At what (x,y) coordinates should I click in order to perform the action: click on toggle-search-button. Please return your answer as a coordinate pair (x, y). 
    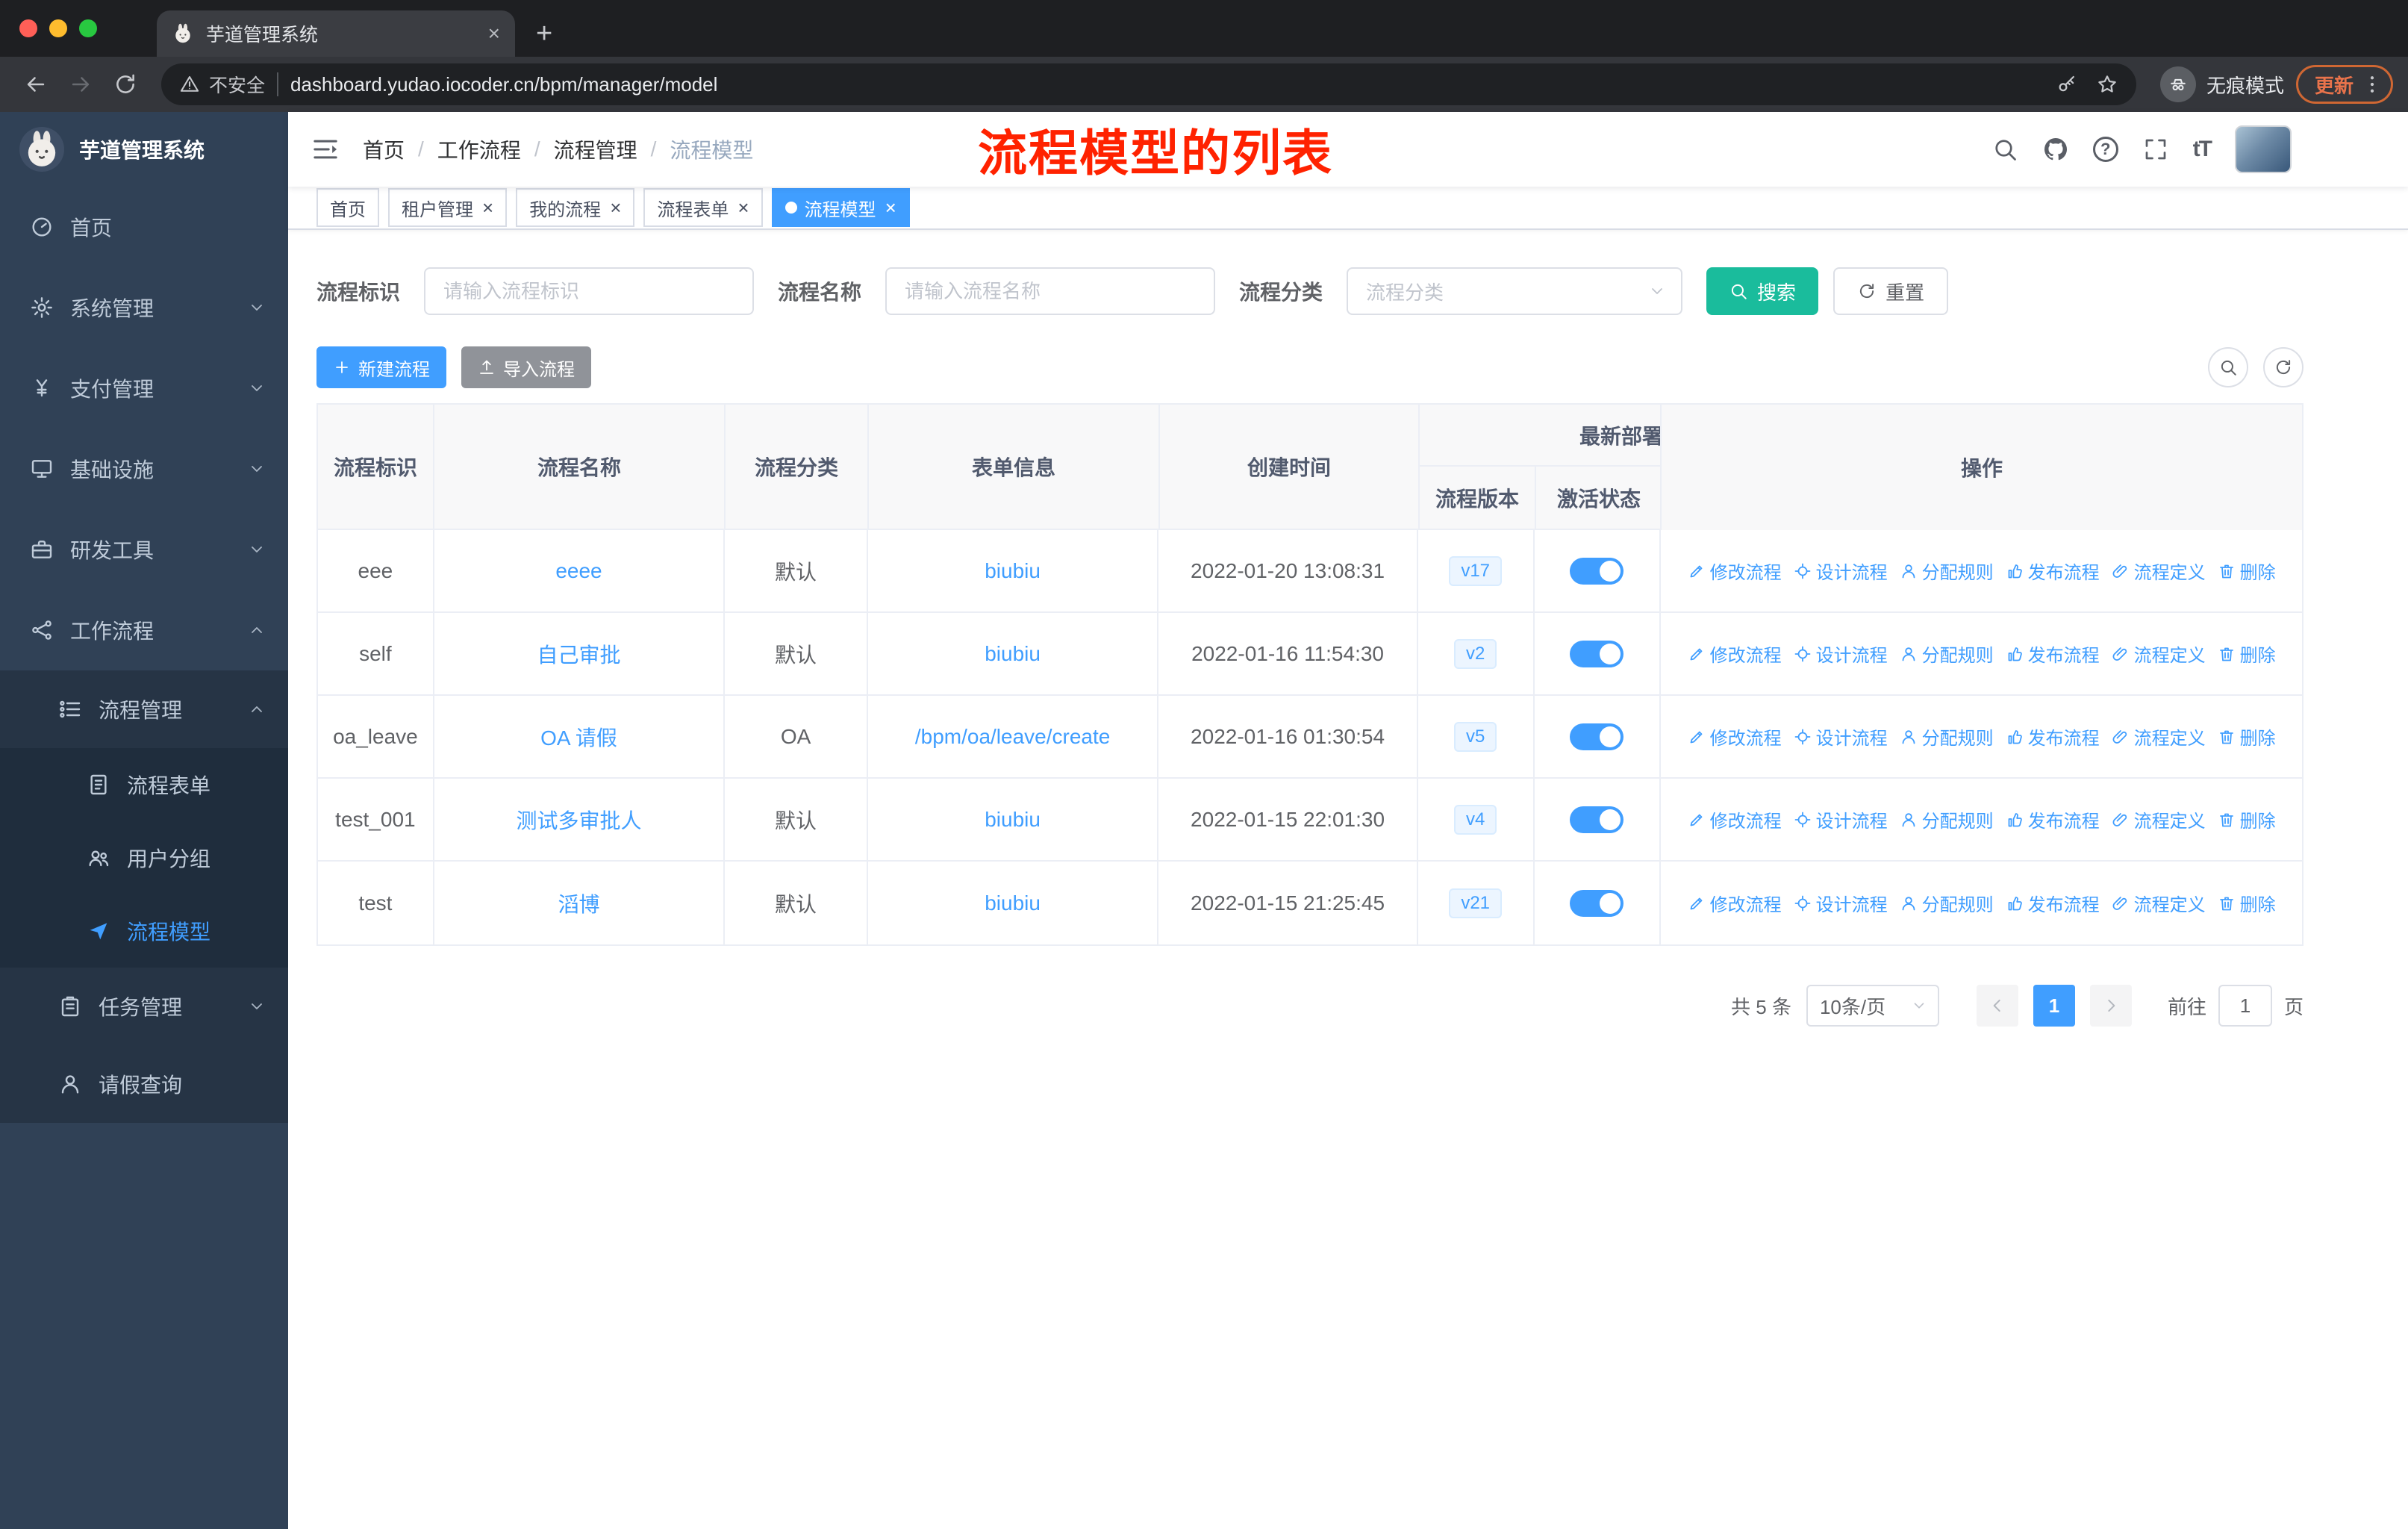
    Looking at the image, I should click on (2228, 367).